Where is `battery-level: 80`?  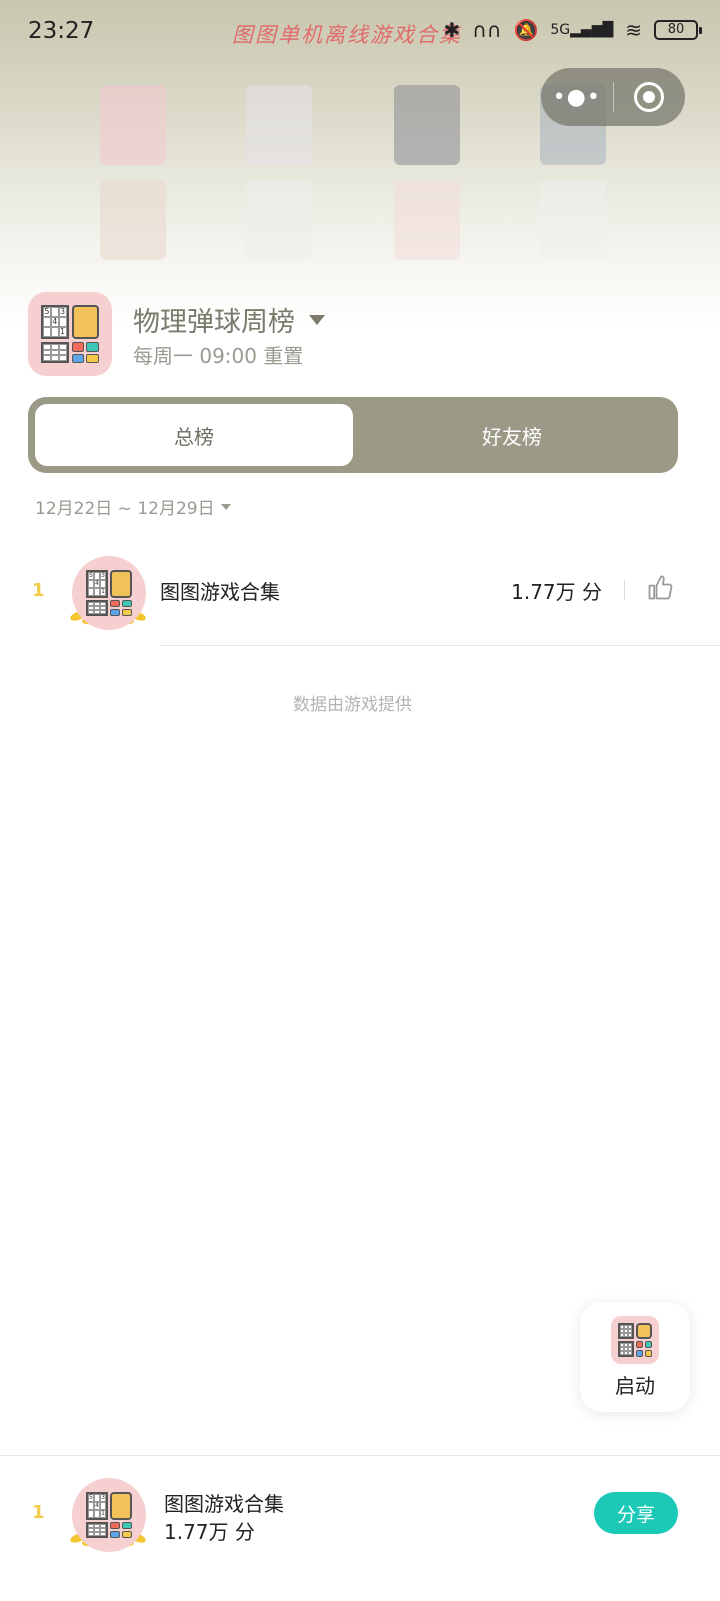
battery-level: 80 is located at coordinates (676, 29).